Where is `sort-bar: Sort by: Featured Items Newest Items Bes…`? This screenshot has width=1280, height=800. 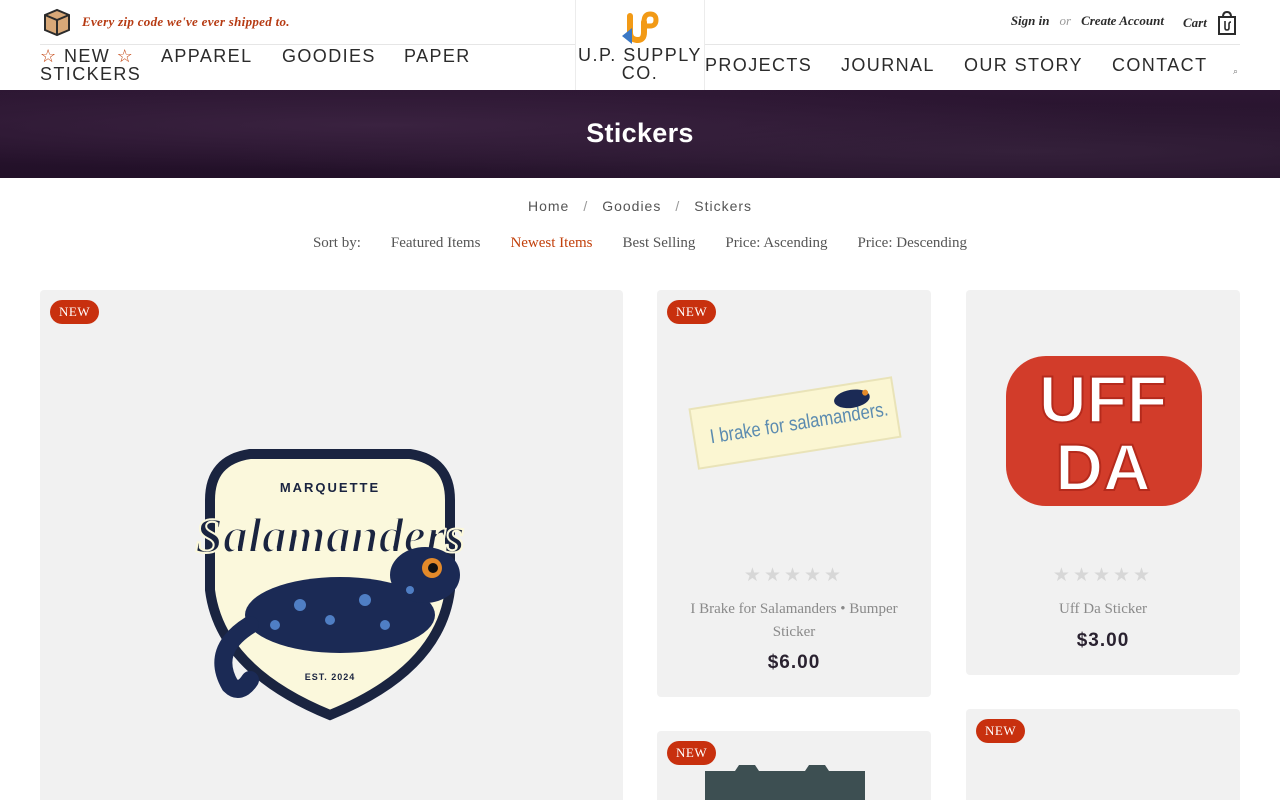 sort-bar: Sort by: Featured Items Newest Items Bes… is located at coordinates (640, 243).